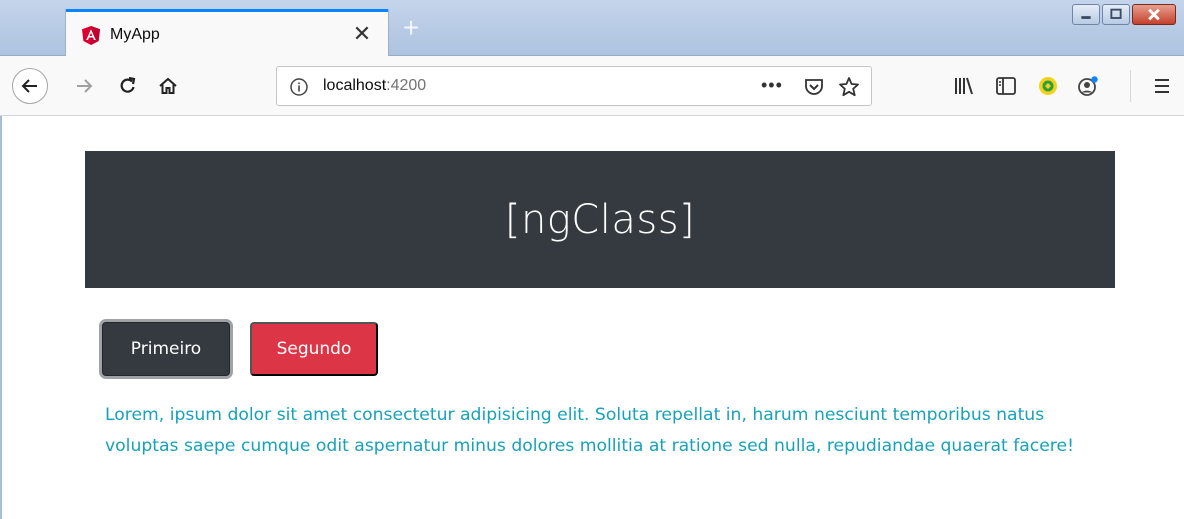 The height and width of the screenshot is (519, 1184). What do you see at coordinates (362, 34) in the screenshot?
I see `tab-close-icon: ✕` at bounding box center [362, 34].